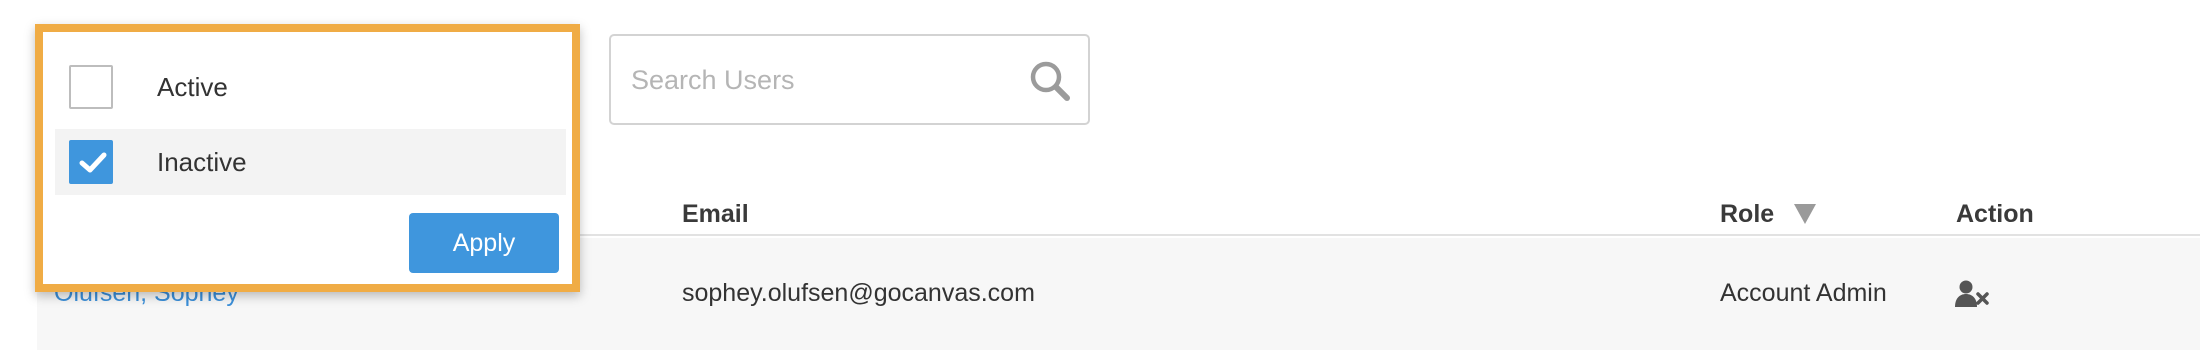  I want to click on search-box, so click(849, 79).